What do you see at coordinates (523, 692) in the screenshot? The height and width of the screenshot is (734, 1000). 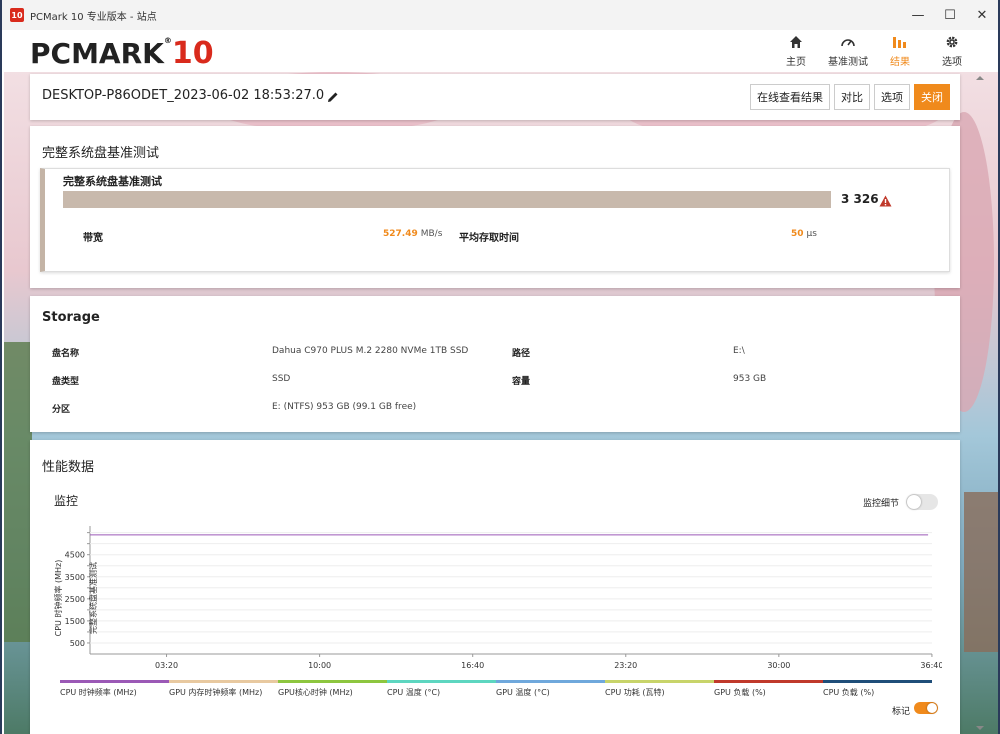 I see `legend-label: GPU 温度 (°C)` at bounding box center [523, 692].